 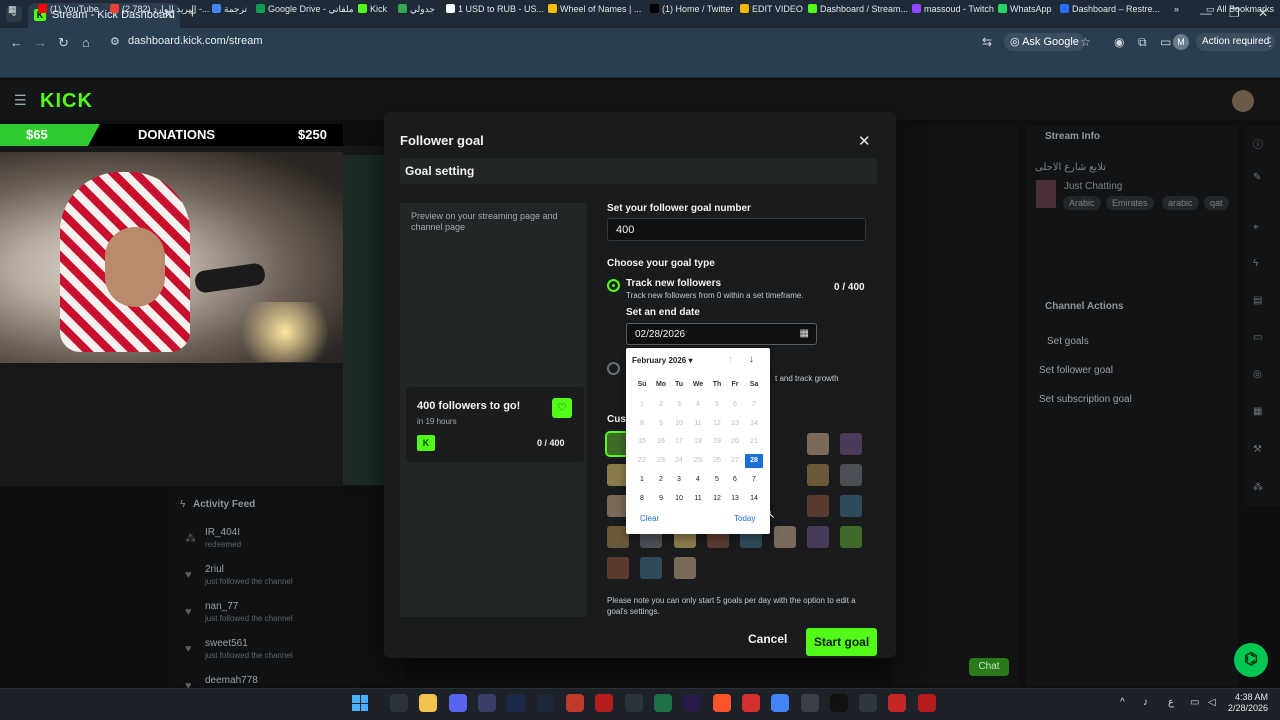 I want to click on bookmark-item: (1) YouTube, so click(x=68, y=9).